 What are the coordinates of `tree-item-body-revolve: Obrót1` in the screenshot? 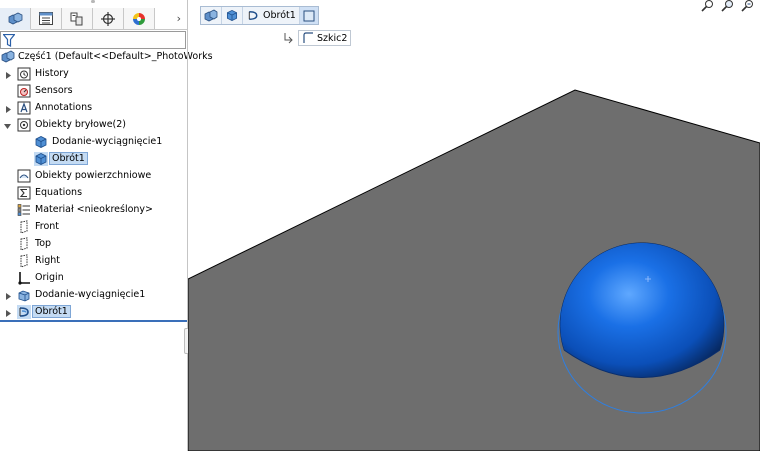 It's located at (93, 159).